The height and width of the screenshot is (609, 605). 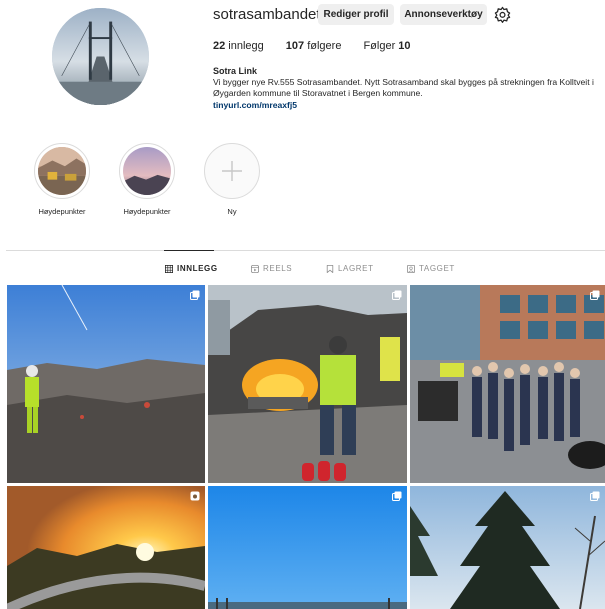 I want to click on highlight-label: Ny, so click(x=232, y=211).